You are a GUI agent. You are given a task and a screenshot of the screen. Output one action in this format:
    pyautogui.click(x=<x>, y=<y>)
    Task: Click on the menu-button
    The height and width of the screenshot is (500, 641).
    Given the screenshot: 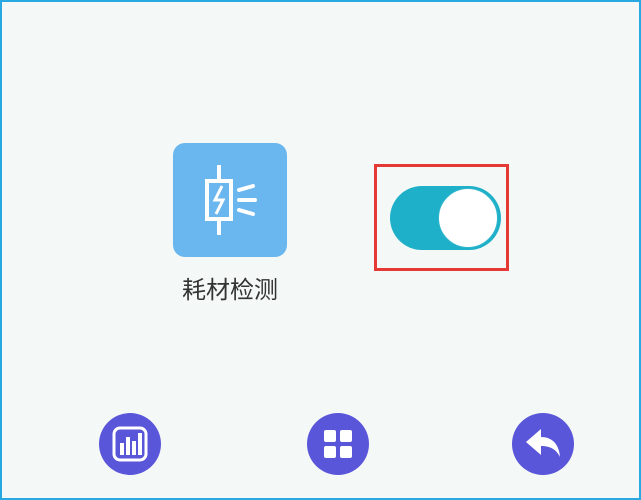 What is the action you would take?
    pyautogui.click(x=338, y=444)
    